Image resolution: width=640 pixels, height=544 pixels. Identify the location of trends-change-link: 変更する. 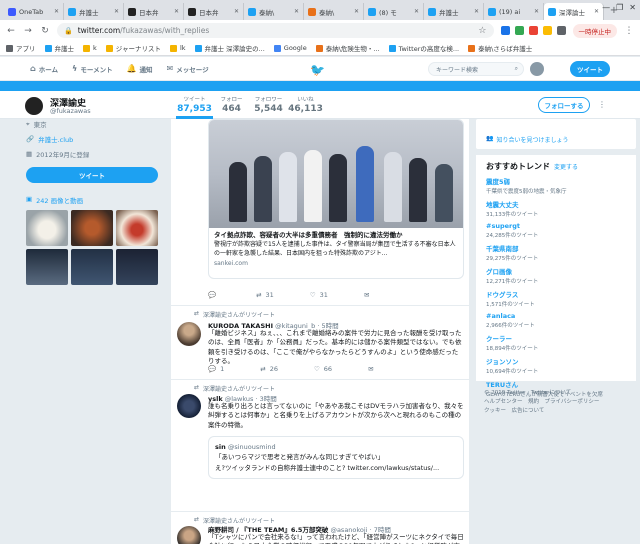
(566, 167).